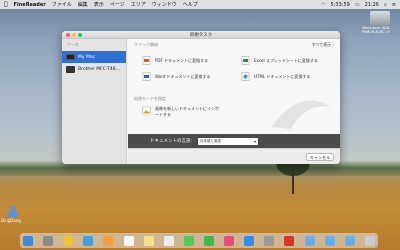 The image size is (400, 250). I want to click on photos-icon, so click(108, 240).